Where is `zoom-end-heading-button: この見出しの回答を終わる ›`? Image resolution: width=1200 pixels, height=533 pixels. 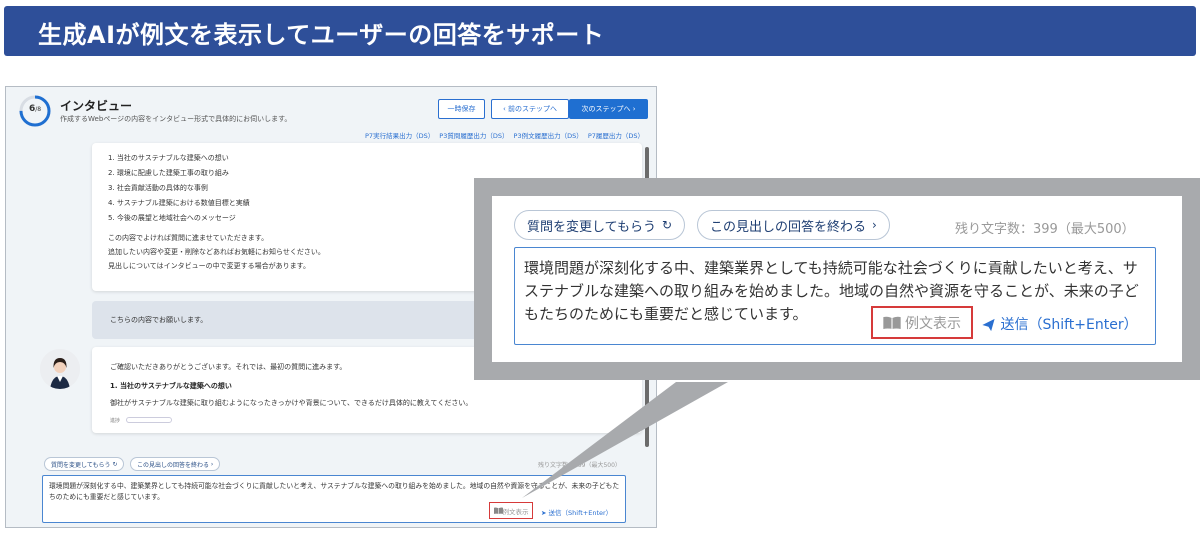 zoom-end-heading-button: この見出しの回答を終わる › is located at coordinates (793, 225).